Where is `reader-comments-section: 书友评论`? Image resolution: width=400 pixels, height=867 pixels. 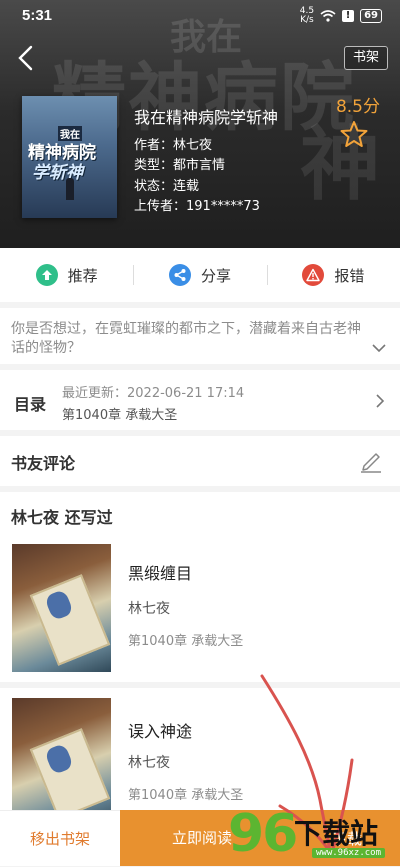
reader-comments-section: 书友评论 is located at coordinates (200, 461).